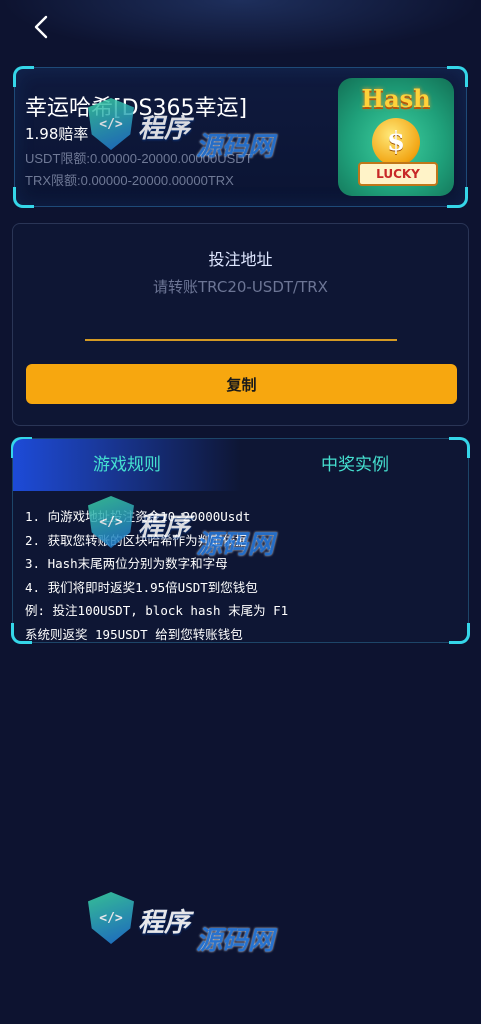 This screenshot has width=481, height=1024. I want to click on address-underline, so click(241, 340).